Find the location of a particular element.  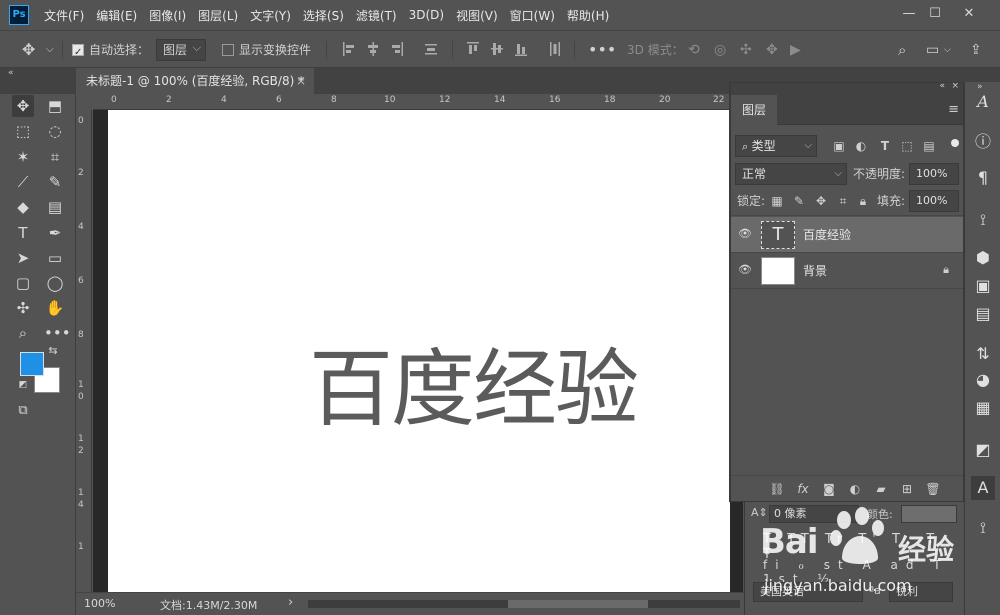

lock-pixels-icon: ✎ is located at coordinates (799, 201).